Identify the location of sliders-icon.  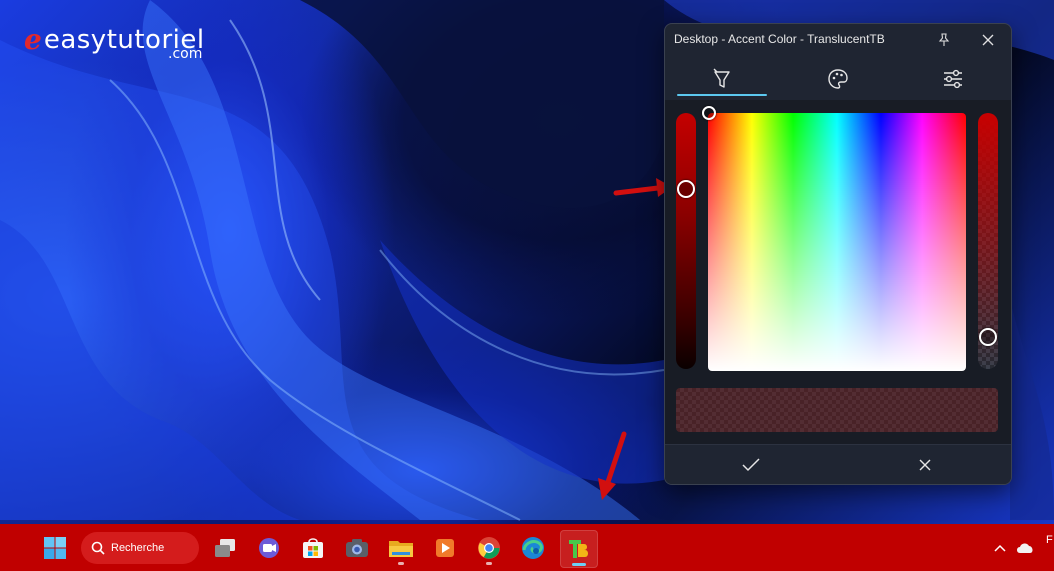
(953, 79).